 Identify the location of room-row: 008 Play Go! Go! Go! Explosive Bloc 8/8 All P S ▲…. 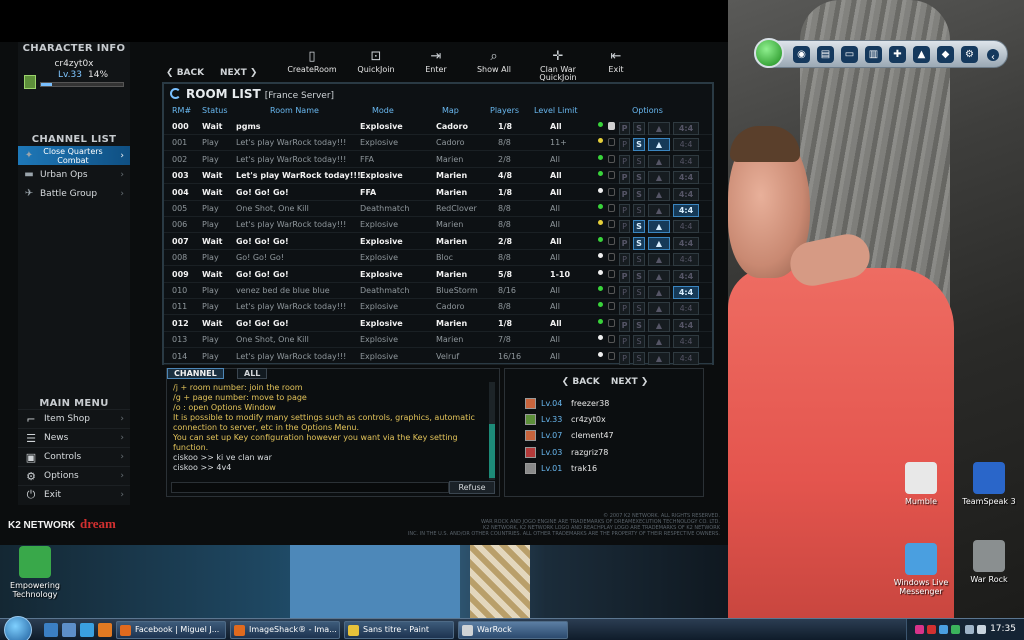
(438, 258).